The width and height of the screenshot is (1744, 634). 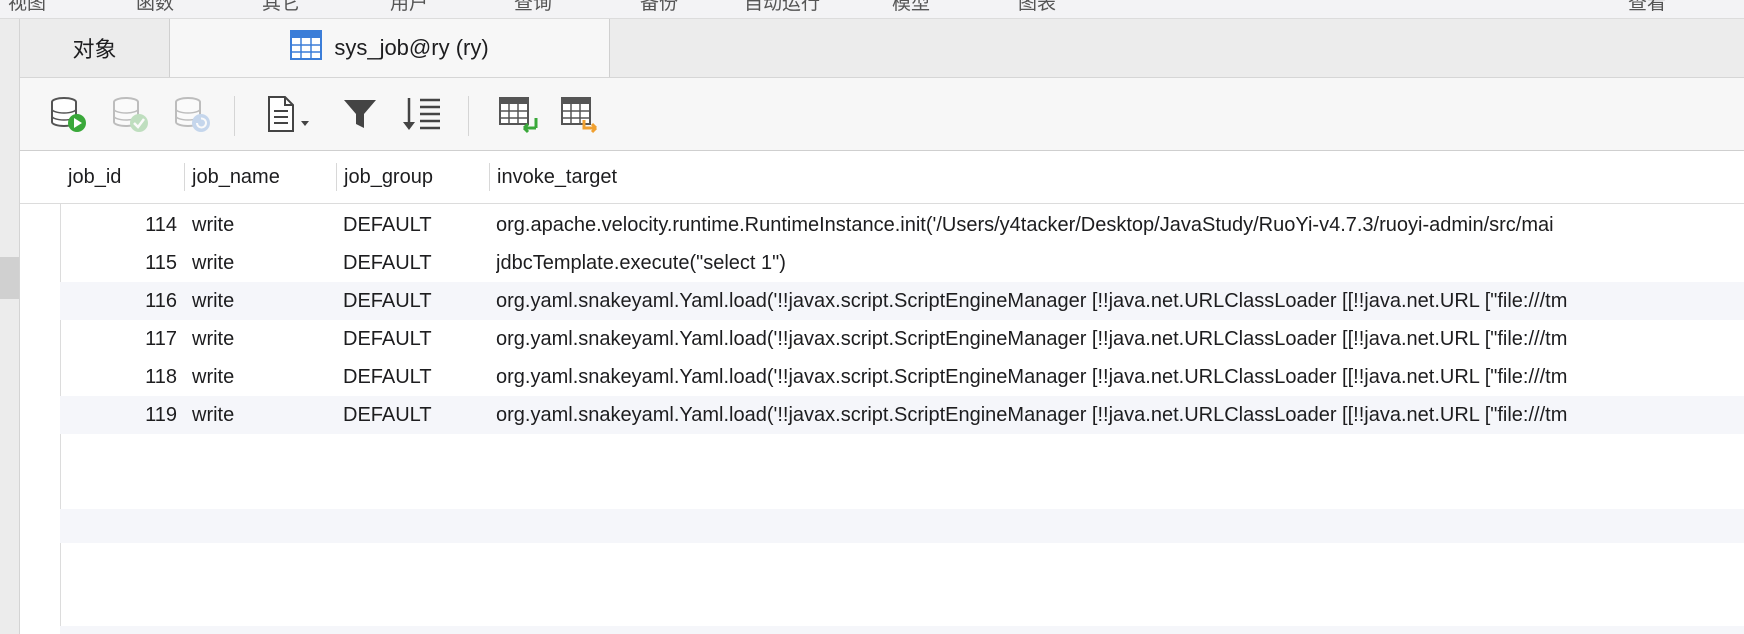 I want to click on row-header-column, so click(x=40, y=392).